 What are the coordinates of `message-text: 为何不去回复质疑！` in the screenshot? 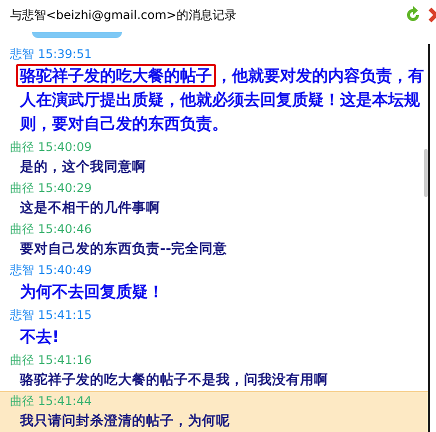 It's located at (92, 292).